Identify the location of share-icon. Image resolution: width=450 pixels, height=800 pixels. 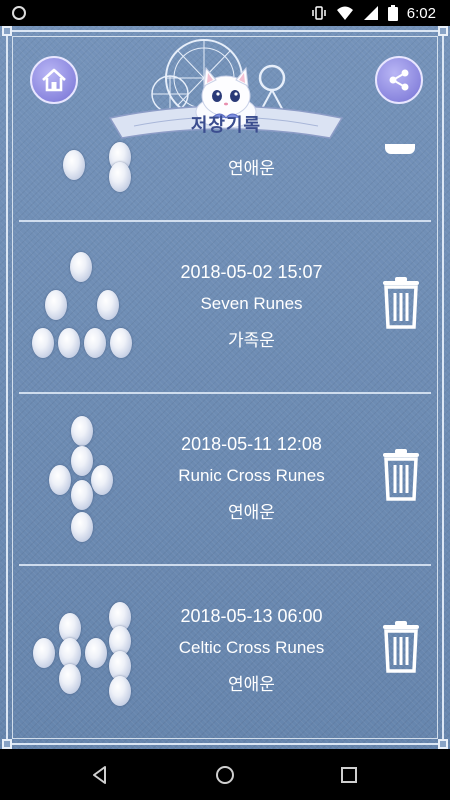
(399, 80).